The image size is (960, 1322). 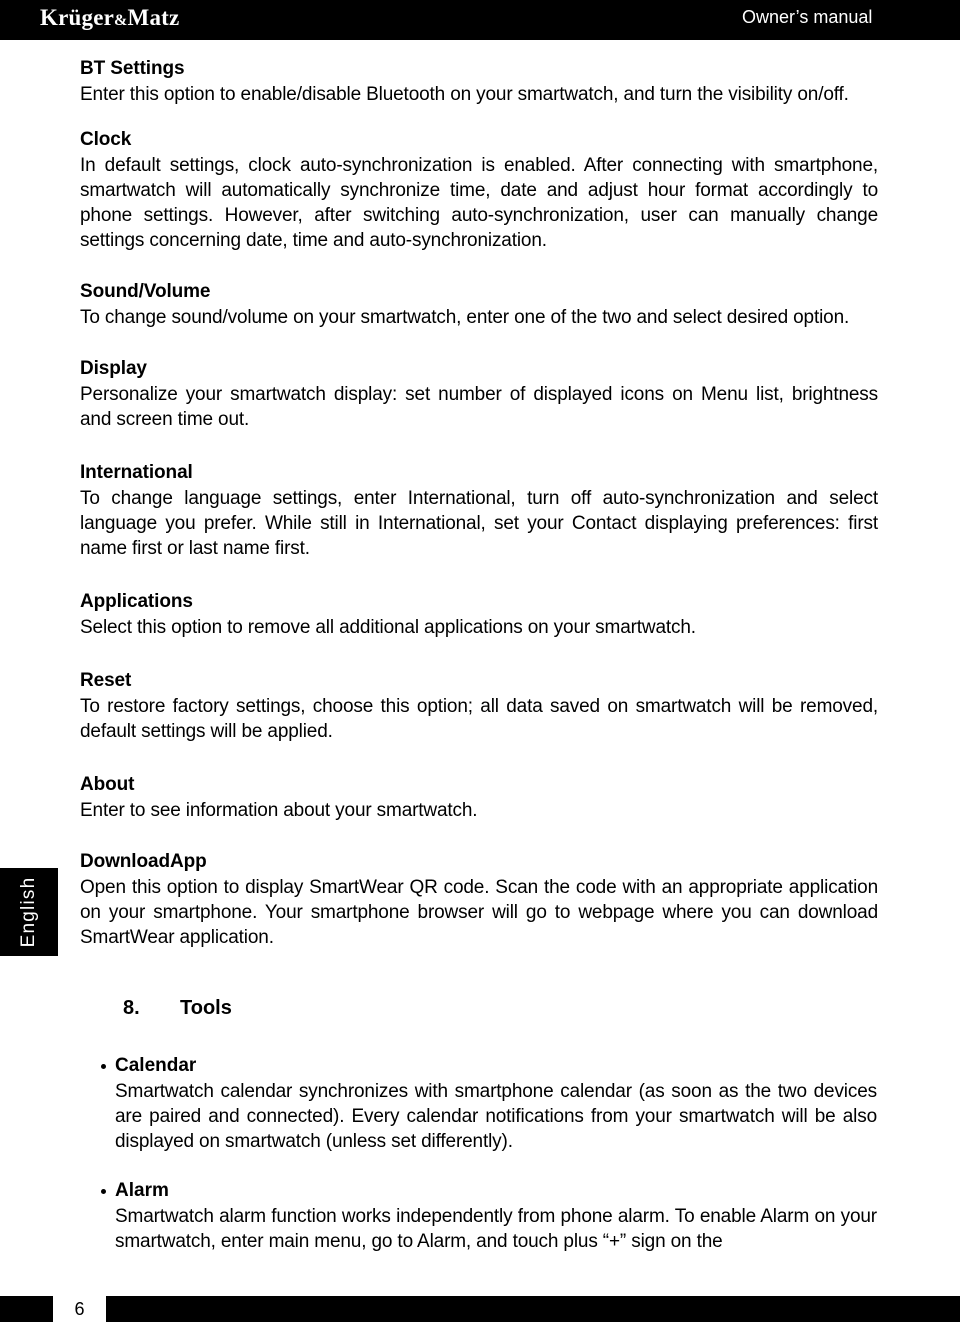 I want to click on chapter-heading: 8. Tools, so click(x=479, y=1008).